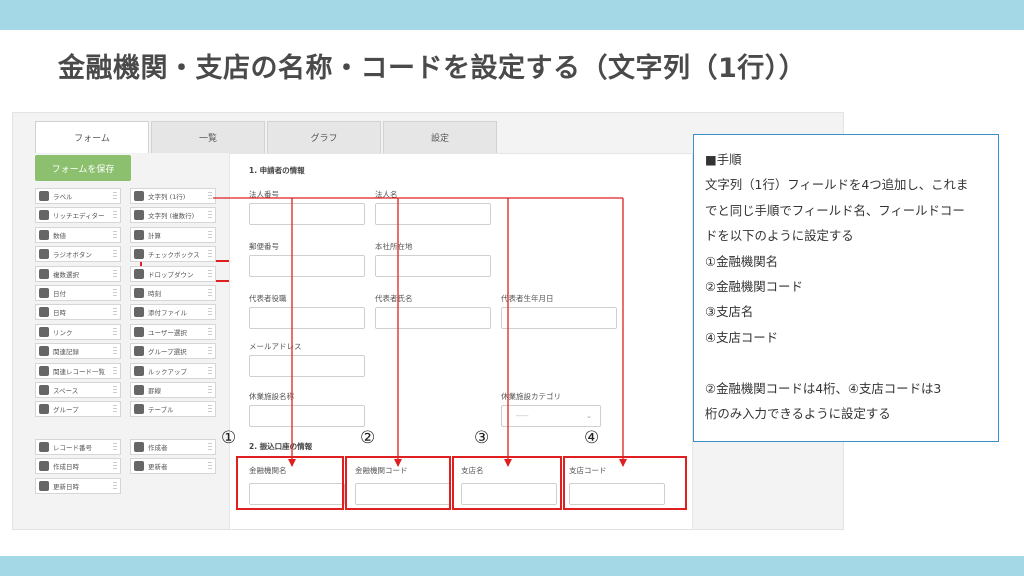 Image resolution: width=1024 pixels, height=576 pixels. I want to click on tab-settings: 設定, so click(440, 137).